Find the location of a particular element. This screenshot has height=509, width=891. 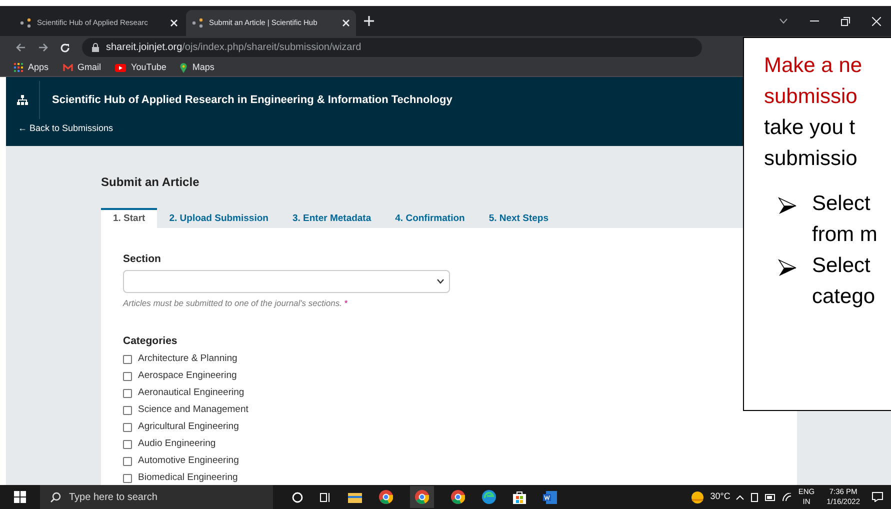

bookmark-link: YouTube is located at coordinates (140, 67).